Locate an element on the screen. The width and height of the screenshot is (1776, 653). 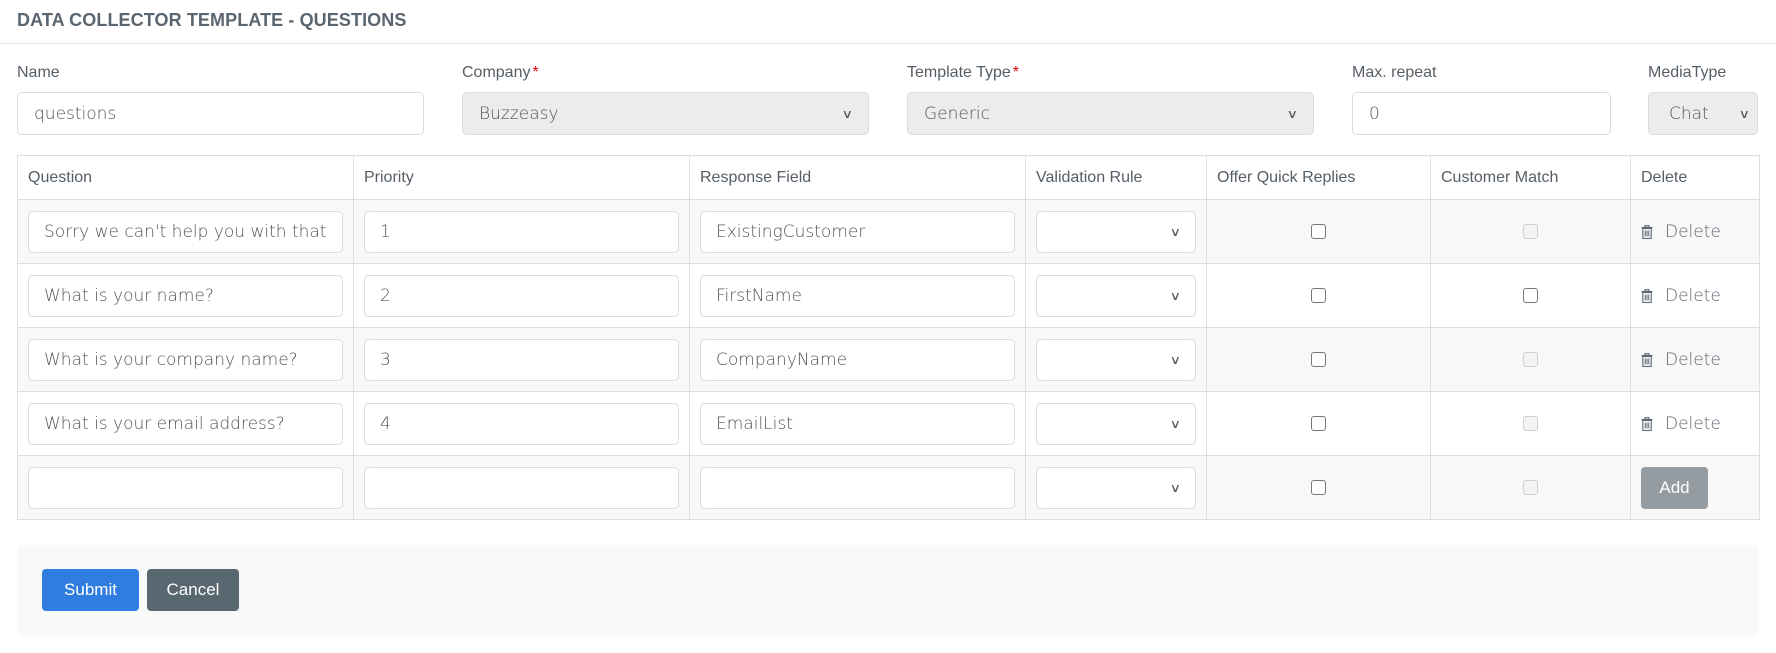
question-value: What is your company name? is located at coordinates (171, 359).